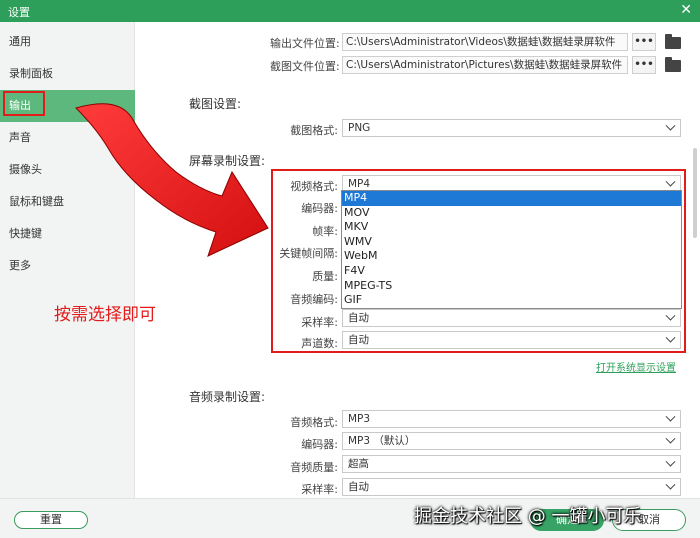 This screenshot has height=538, width=700. I want to click on reset-button: 重置, so click(51, 520).